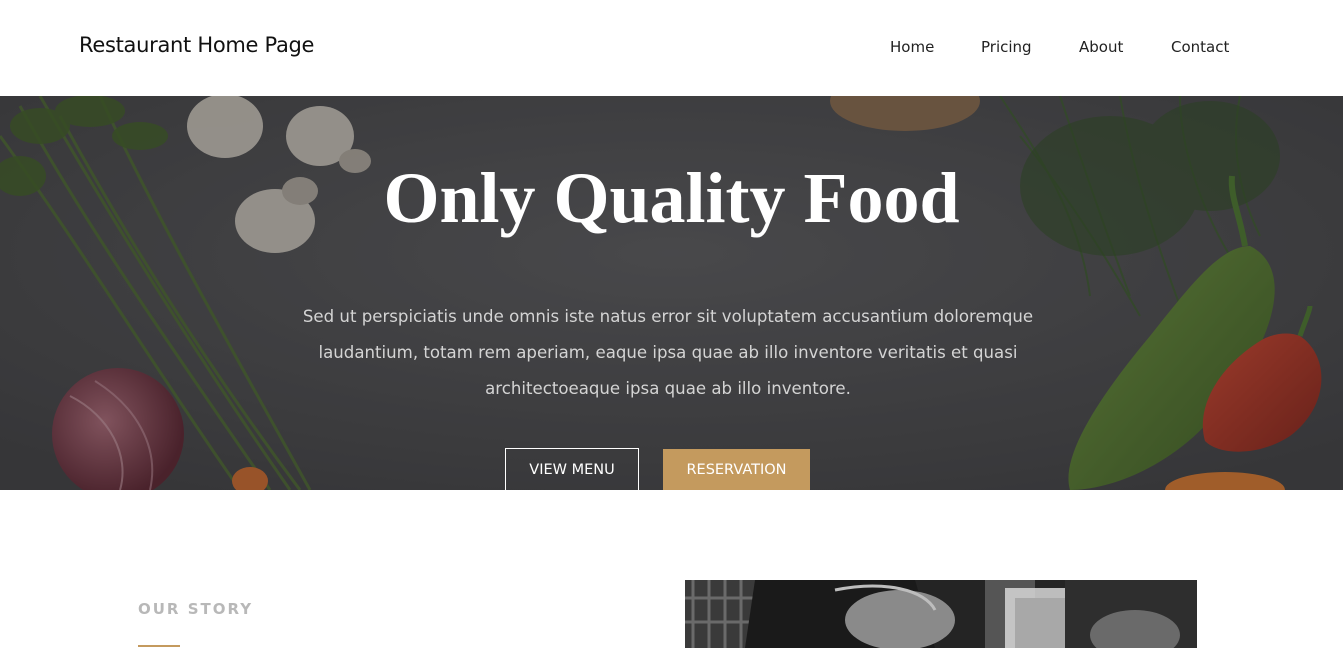 The width and height of the screenshot is (1343, 648). What do you see at coordinates (1200, 47) in the screenshot?
I see `nav-contact-link: Contact` at bounding box center [1200, 47].